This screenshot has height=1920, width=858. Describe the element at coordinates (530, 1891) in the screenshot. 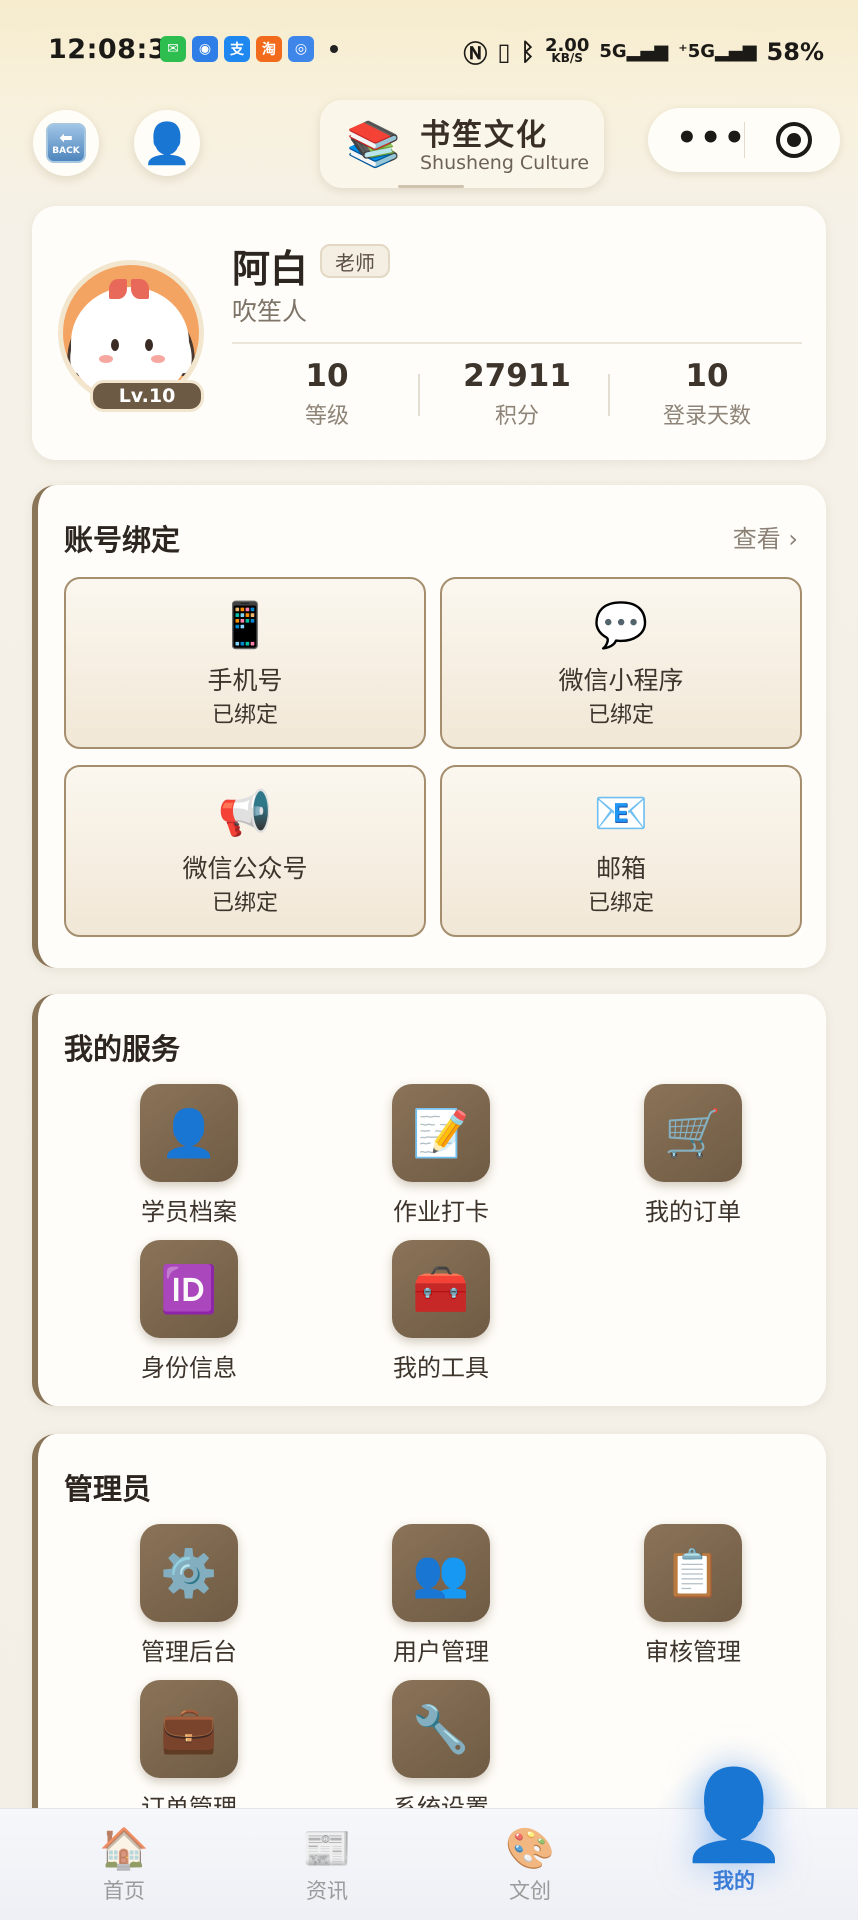

I see `tab-label: 文创` at that location.